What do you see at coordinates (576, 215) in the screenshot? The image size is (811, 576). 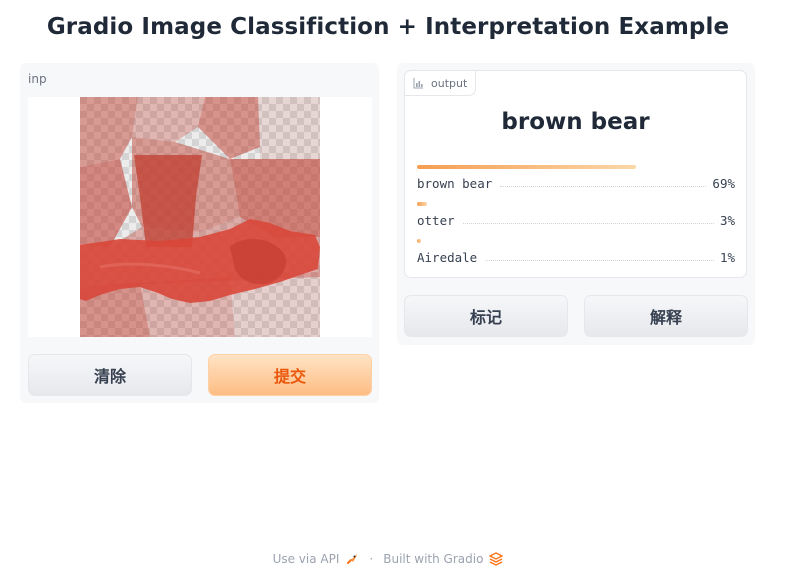 I see `confidence-row: otter 3%` at bounding box center [576, 215].